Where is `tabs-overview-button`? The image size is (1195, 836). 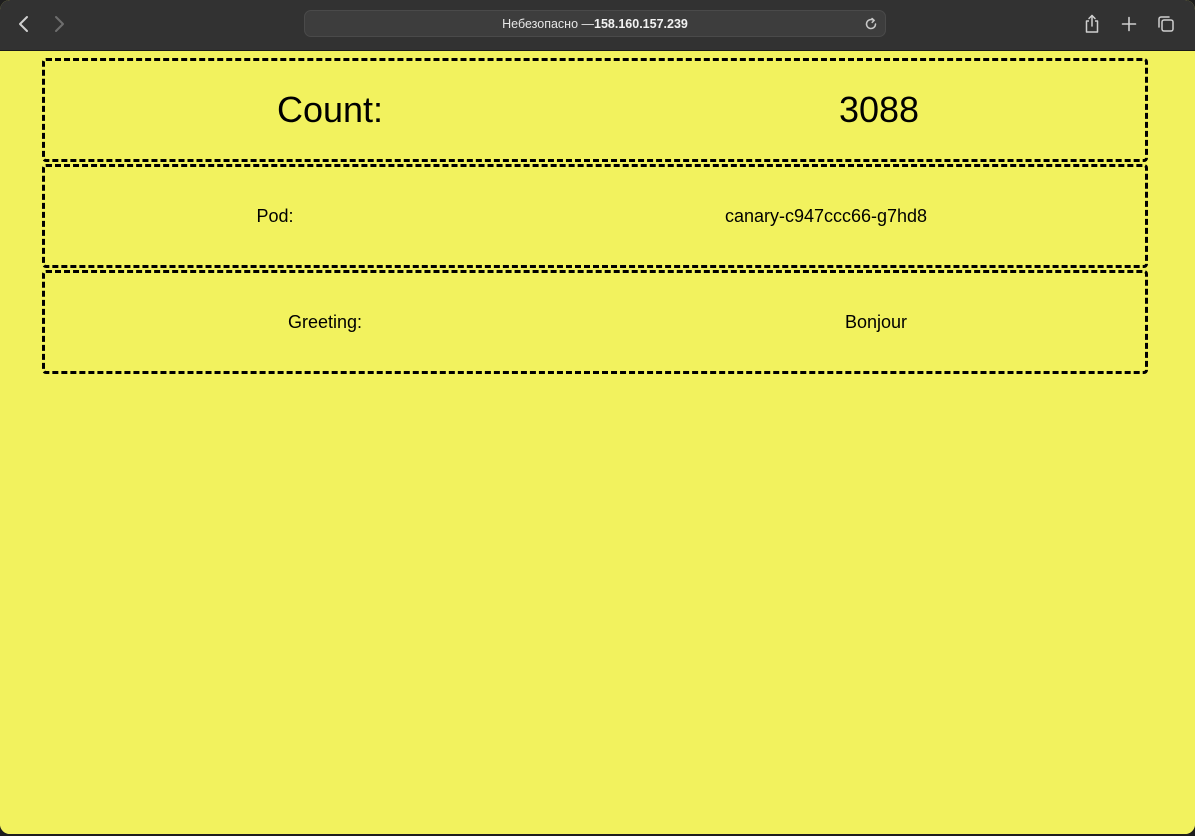 tabs-overview-button is located at coordinates (1166, 24).